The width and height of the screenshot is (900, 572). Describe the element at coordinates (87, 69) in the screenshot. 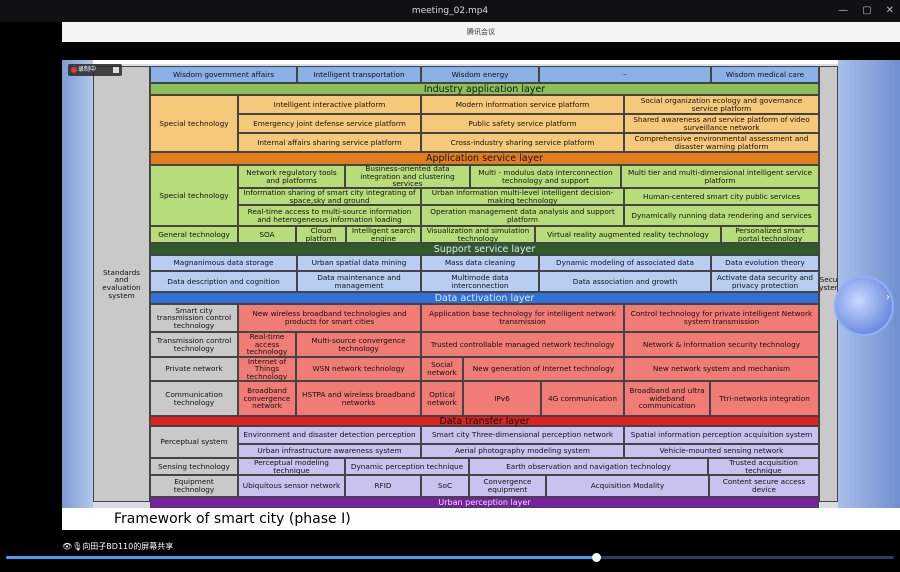

I see `recording-label: 录制中` at that location.